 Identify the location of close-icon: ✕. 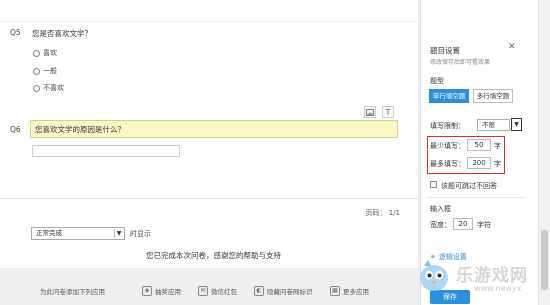
(512, 47).